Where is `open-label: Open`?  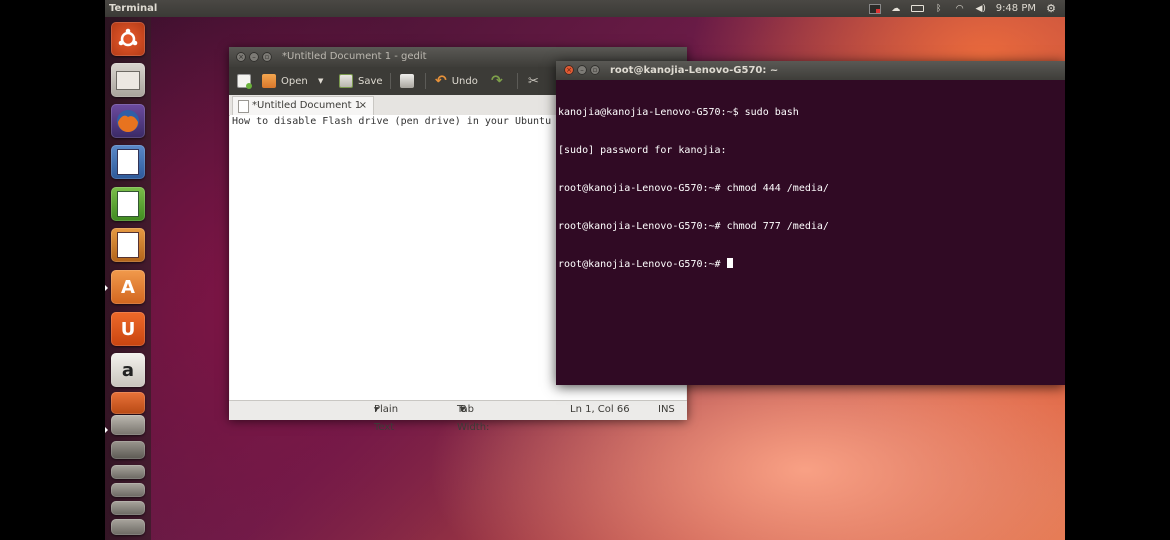
open-label: Open is located at coordinates (294, 81).